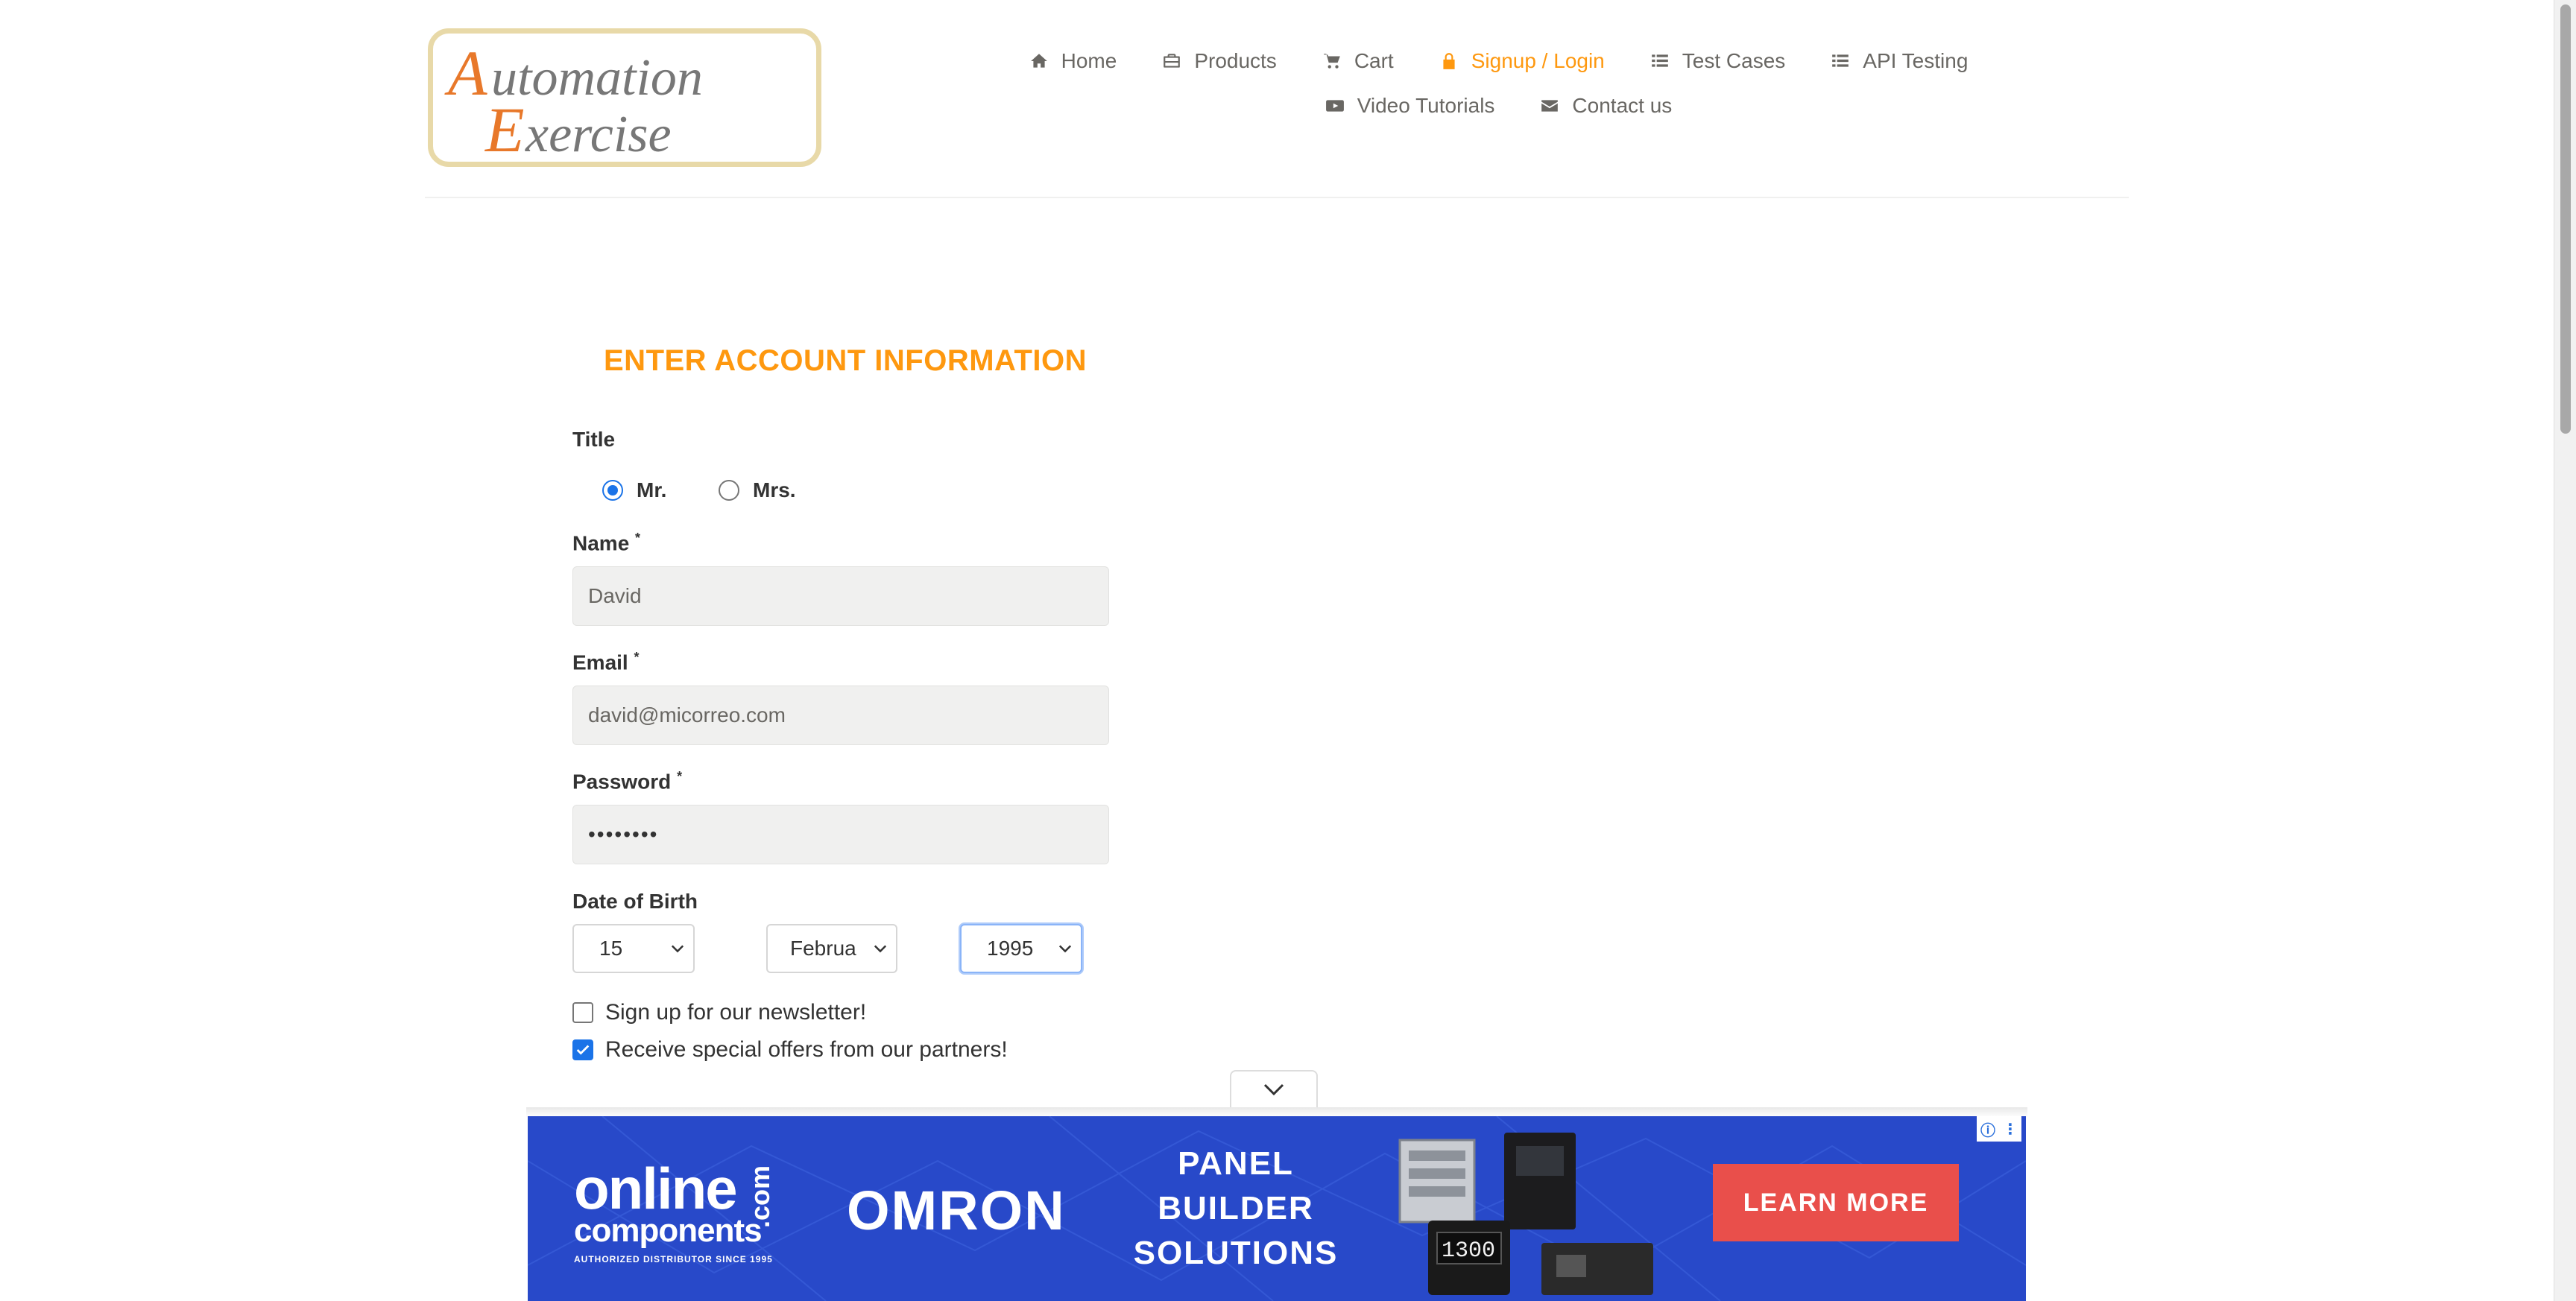  What do you see at coordinates (729, 491) in the screenshot?
I see `title-mrs-radio` at bounding box center [729, 491].